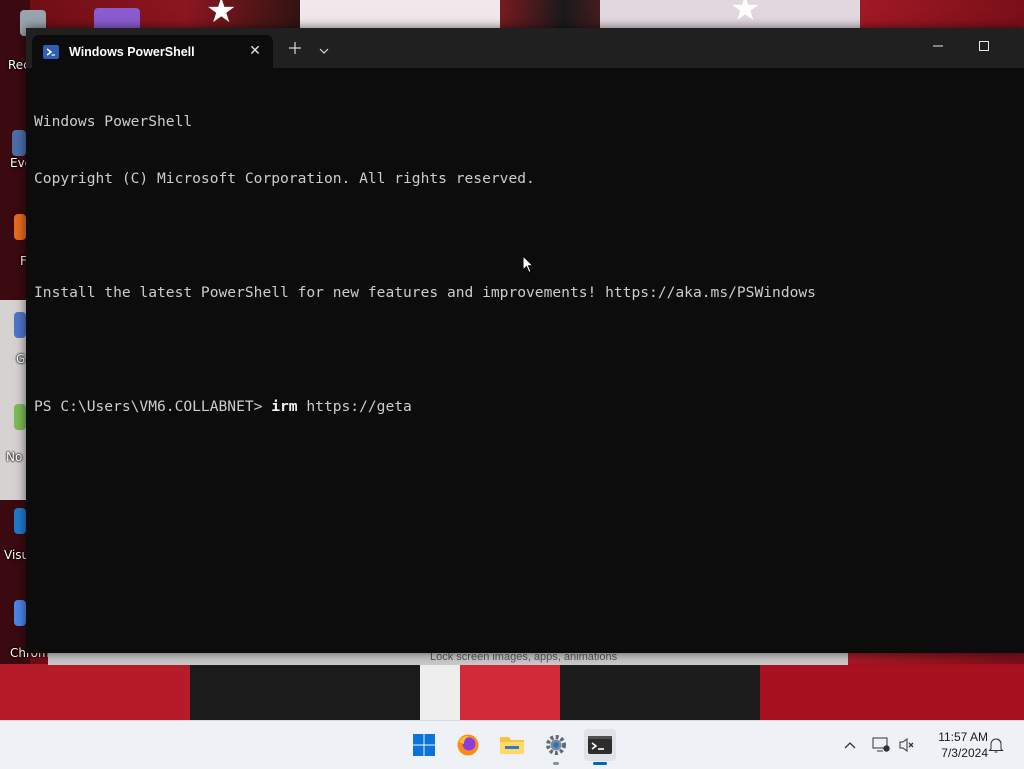 Image resolution: width=1024 pixels, height=769 pixels. I want to click on maximize-button, so click(984, 46).